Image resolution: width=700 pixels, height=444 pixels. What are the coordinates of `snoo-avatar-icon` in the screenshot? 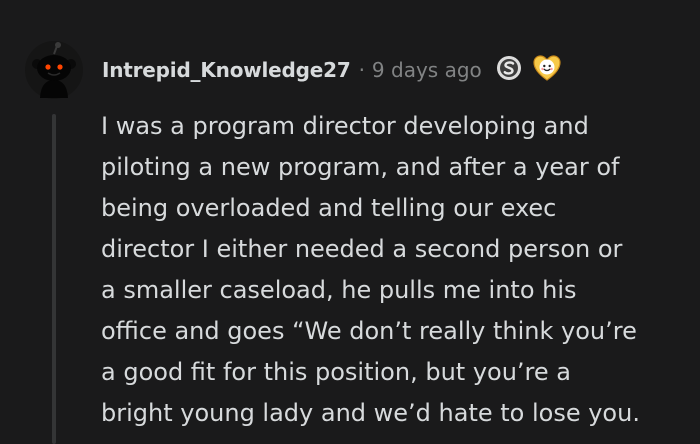 It's located at (54, 70).